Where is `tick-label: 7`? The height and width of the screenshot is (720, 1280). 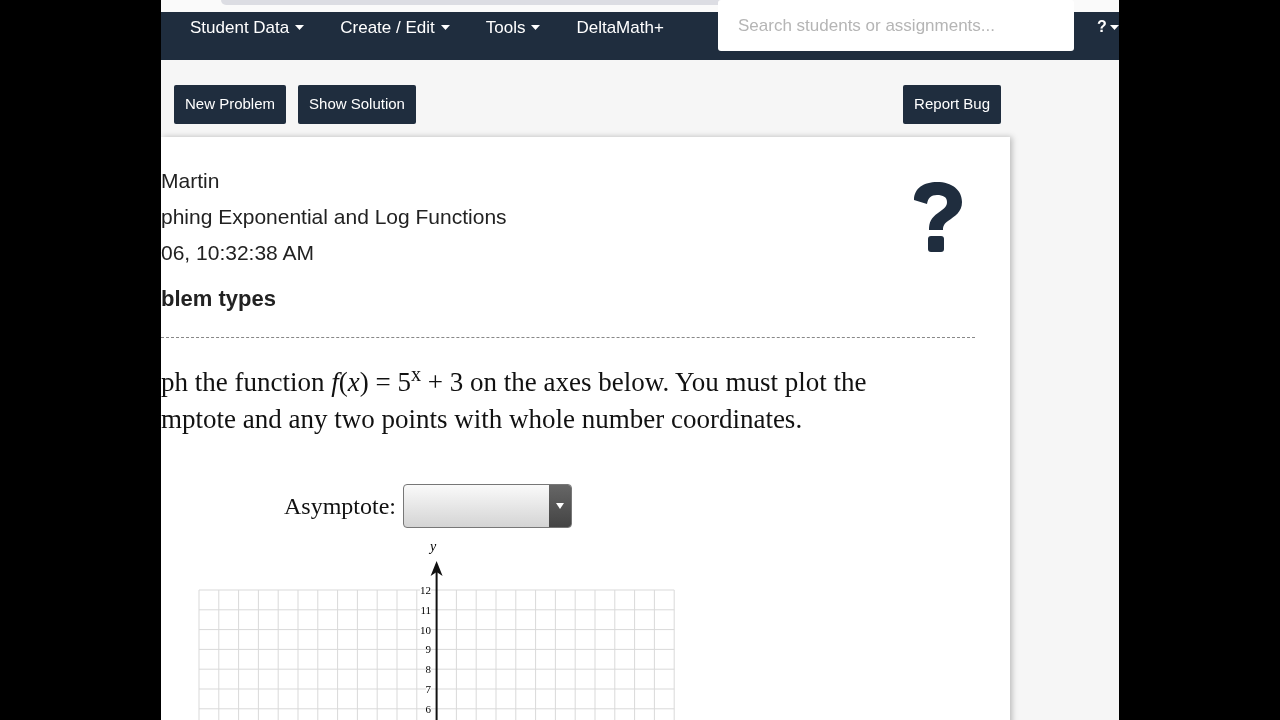
tick-label: 7 is located at coordinates (428, 689).